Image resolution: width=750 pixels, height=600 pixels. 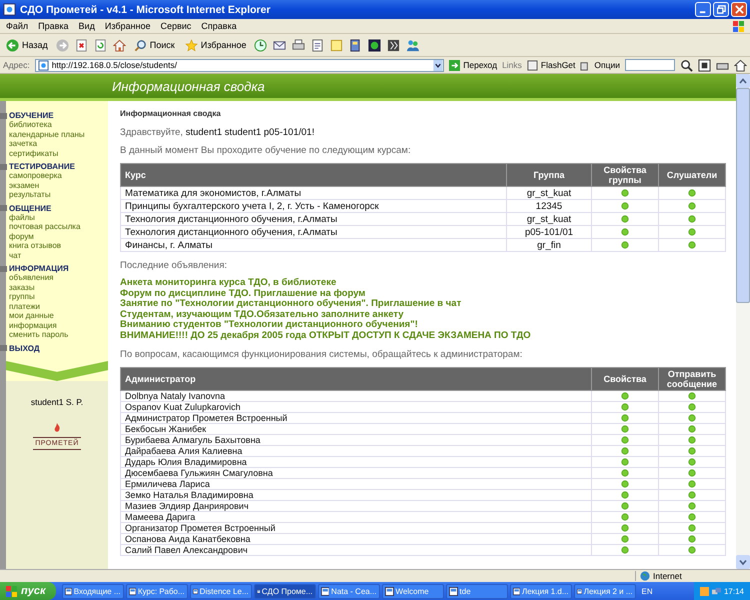 I want to click on sidebar-link: чат, so click(x=57, y=255).